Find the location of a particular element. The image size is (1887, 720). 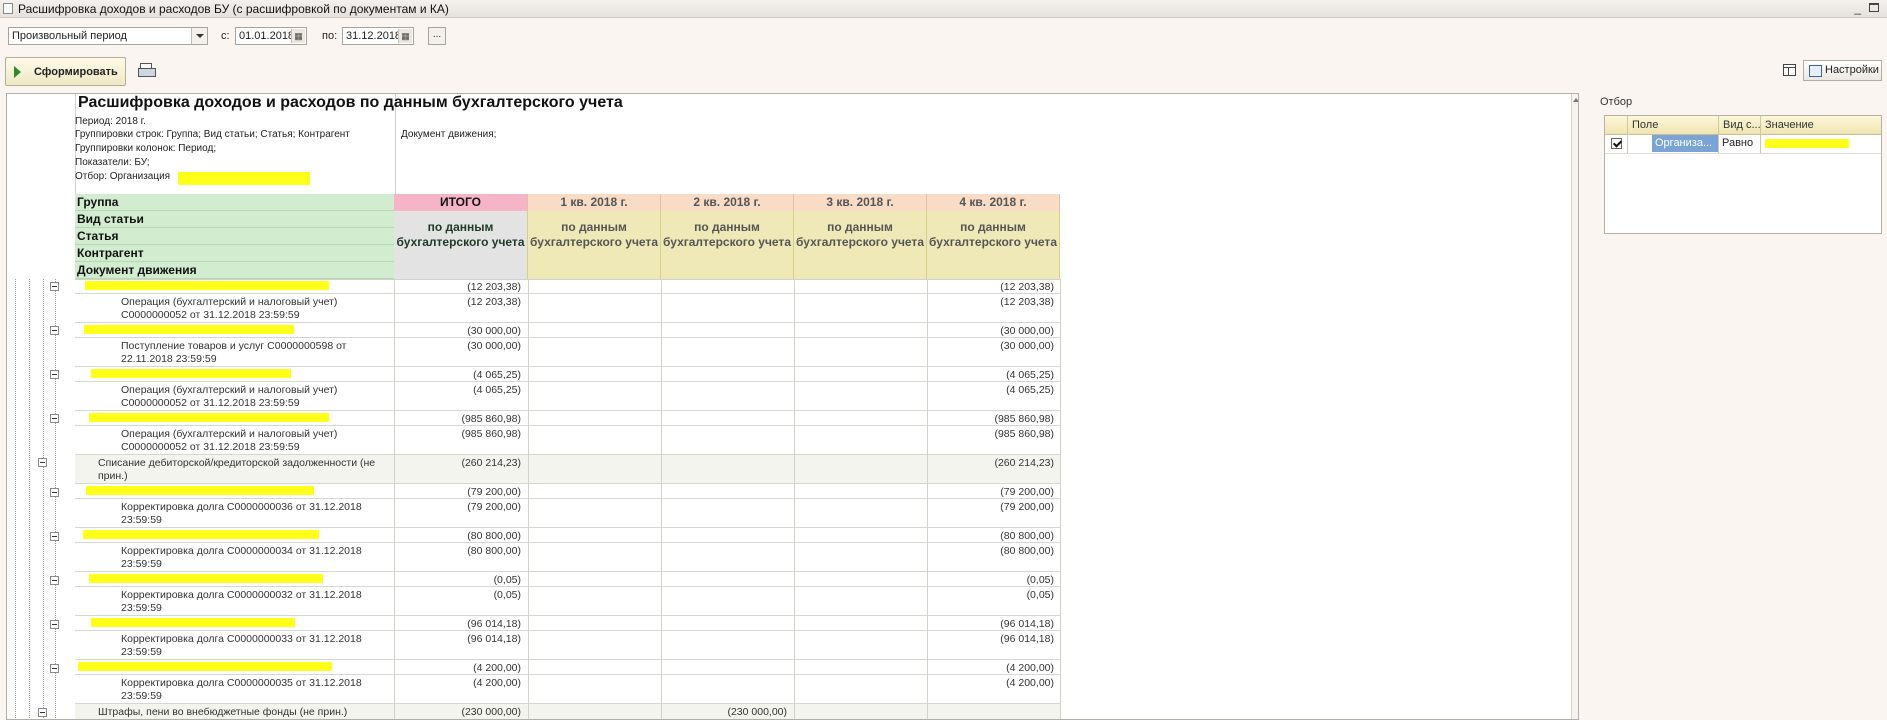

filter-row: Организа... Равно is located at coordinates (1743, 144).